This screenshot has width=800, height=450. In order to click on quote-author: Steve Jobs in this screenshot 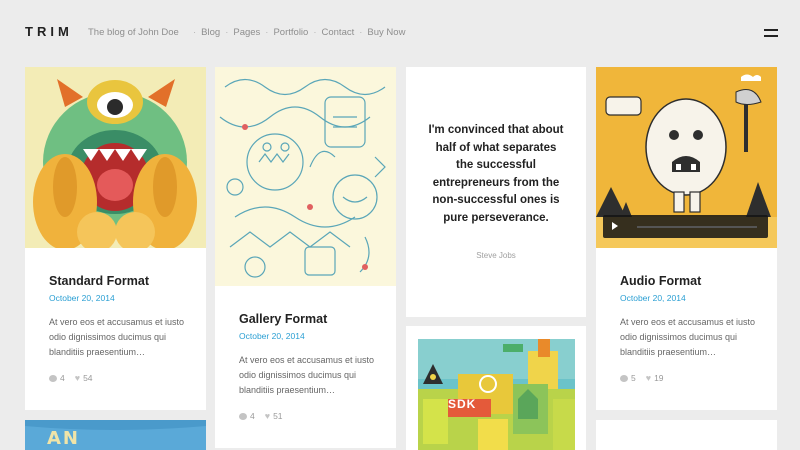, I will do `click(496, 255)`.